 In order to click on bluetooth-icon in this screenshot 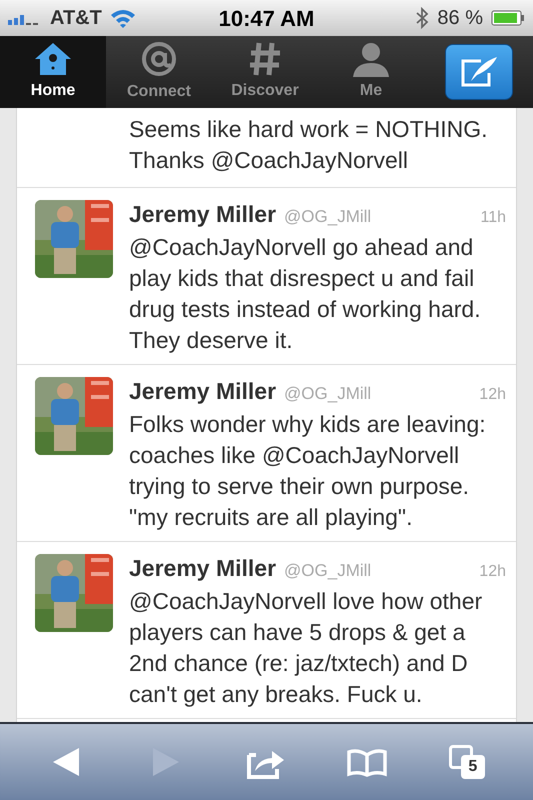, I will do `click(422, 18)`.